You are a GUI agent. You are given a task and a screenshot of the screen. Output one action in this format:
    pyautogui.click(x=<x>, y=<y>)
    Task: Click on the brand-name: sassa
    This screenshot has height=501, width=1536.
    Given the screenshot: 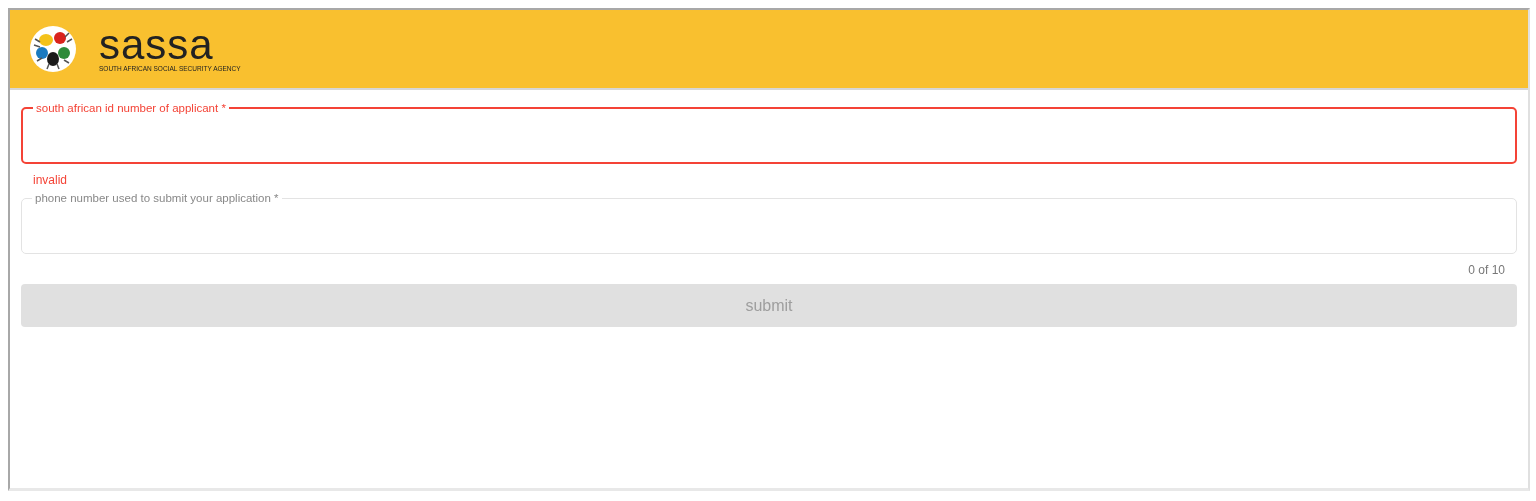 What is the action you would take?
    pyautogui.click(x=156, y=45)
    